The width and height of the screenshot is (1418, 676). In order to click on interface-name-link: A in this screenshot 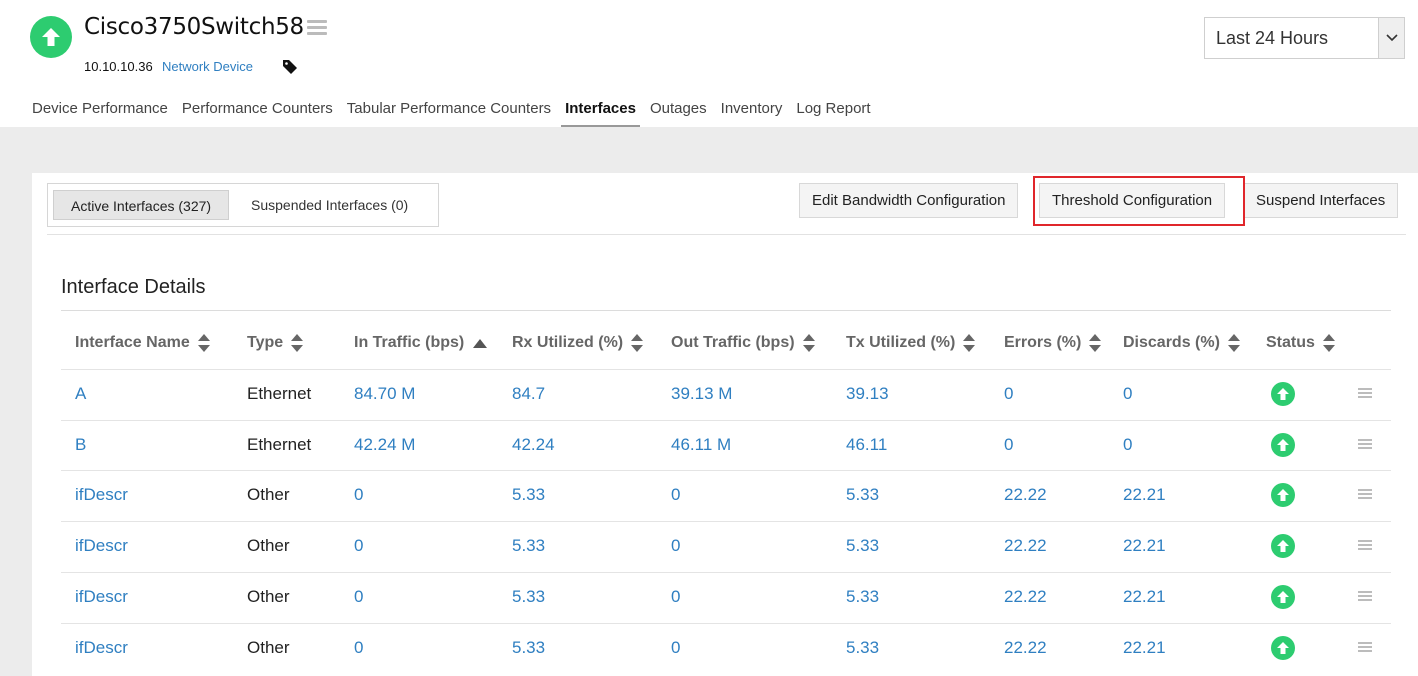, I will do `click(80, 394)`.